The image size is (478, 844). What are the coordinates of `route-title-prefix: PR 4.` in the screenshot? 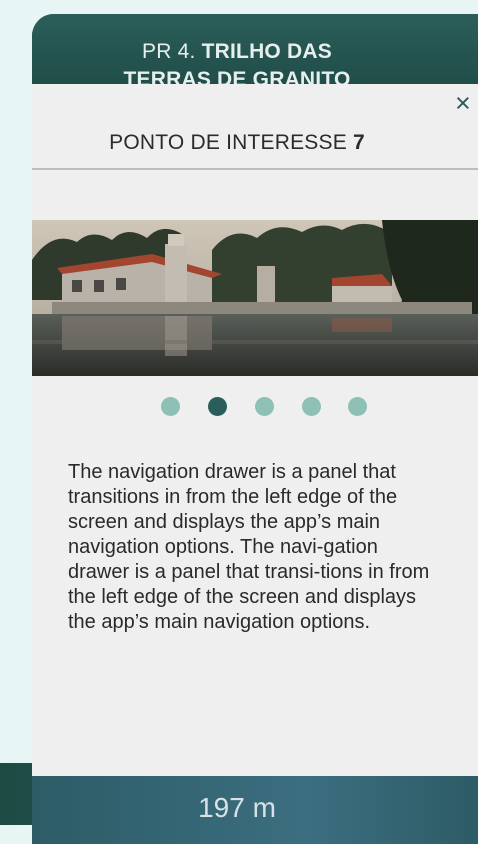 It's located at (172, 51).